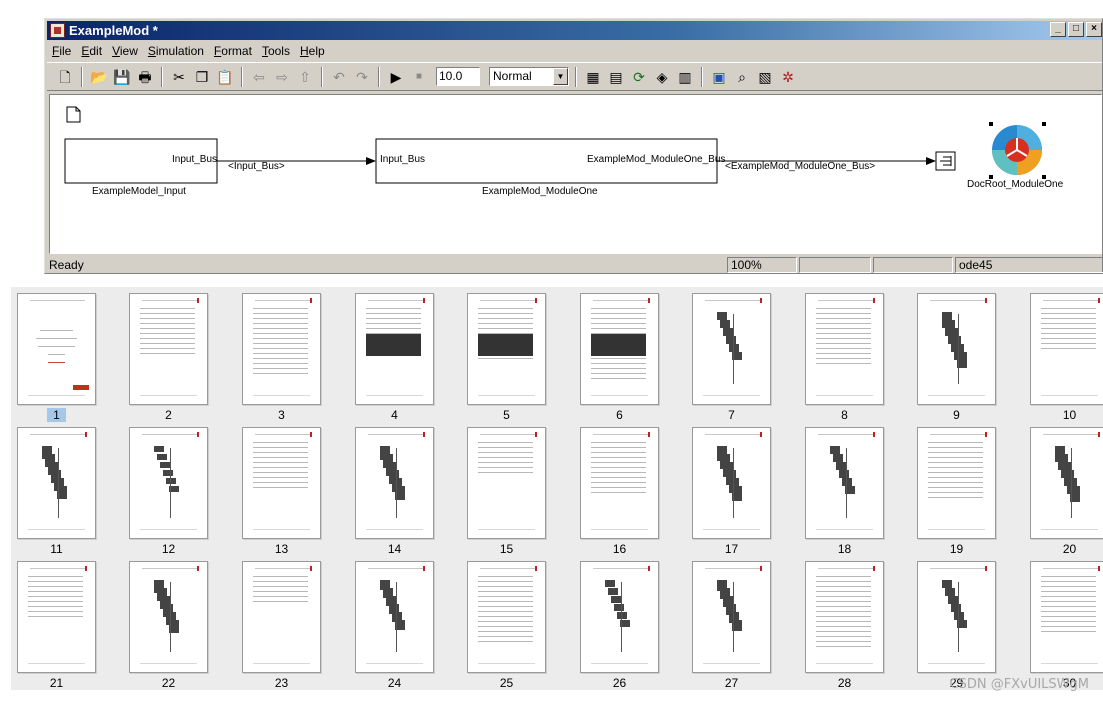 The height and width of the screenshot is (702, 1103). I want to click on menu-simulation: Simulation, so click(176, 51).